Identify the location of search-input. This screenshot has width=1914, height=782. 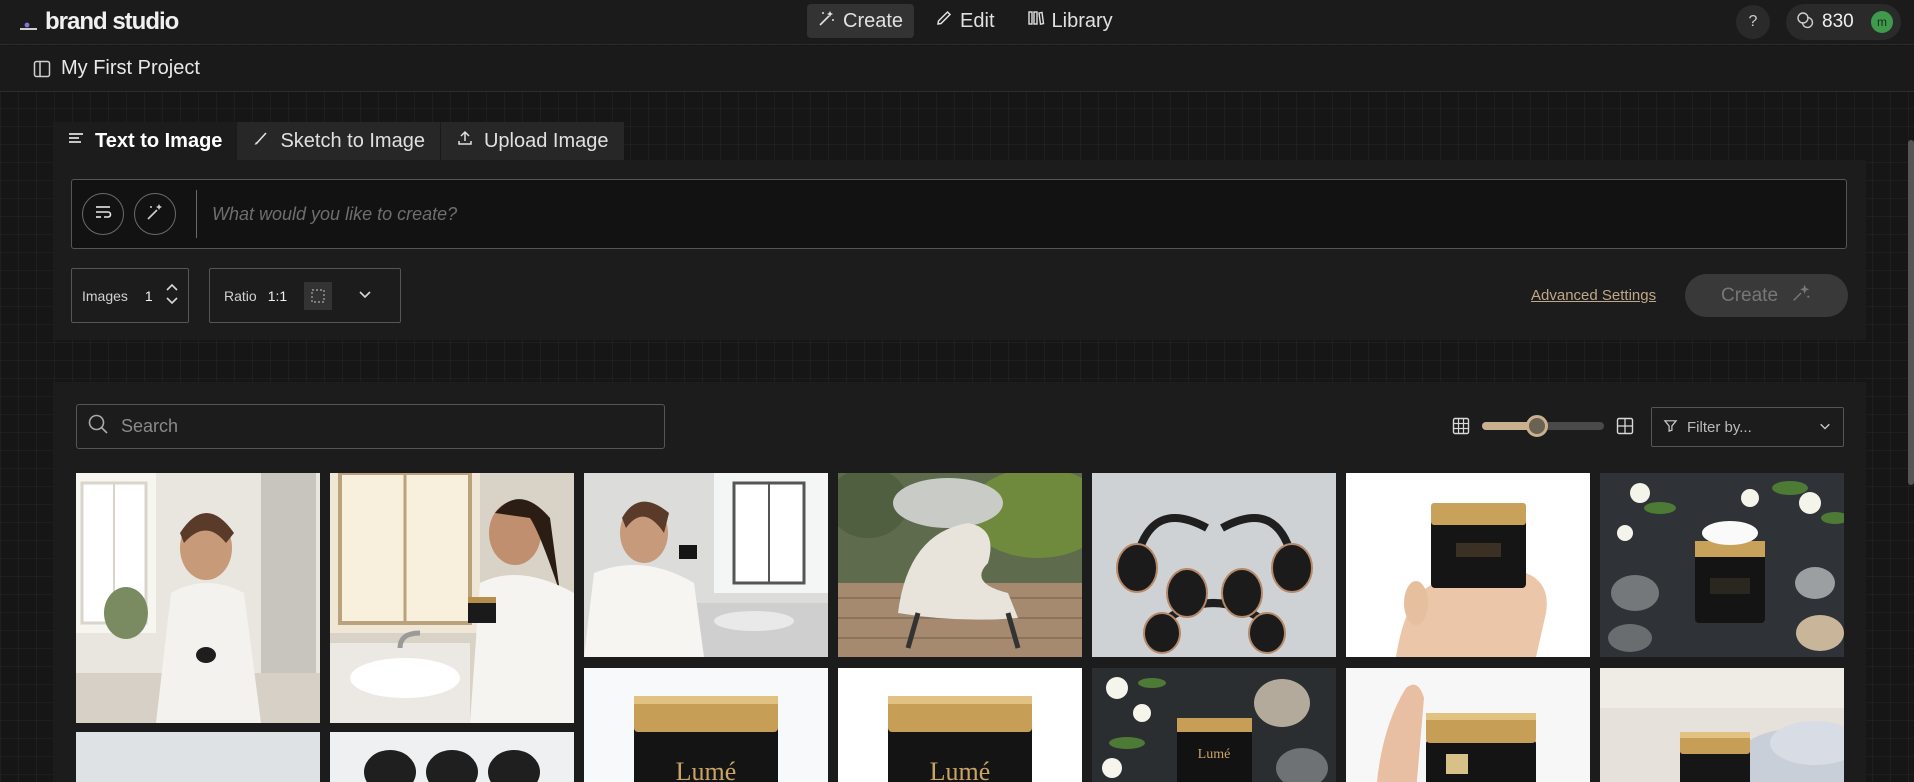
(381, 426).